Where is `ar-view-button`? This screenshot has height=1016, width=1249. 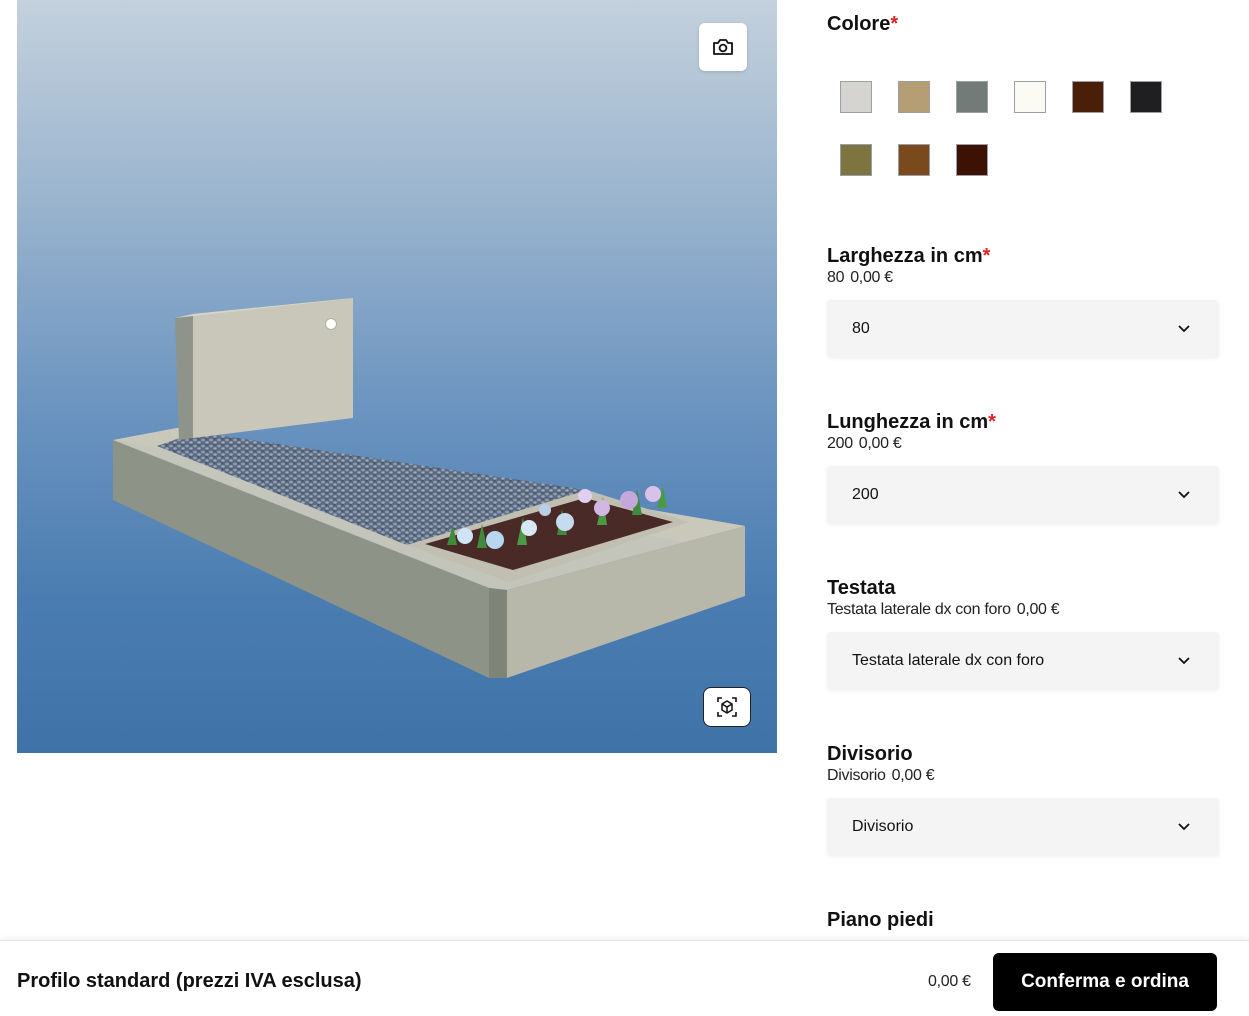 ar-view-button is located at coordinates (727, 707).